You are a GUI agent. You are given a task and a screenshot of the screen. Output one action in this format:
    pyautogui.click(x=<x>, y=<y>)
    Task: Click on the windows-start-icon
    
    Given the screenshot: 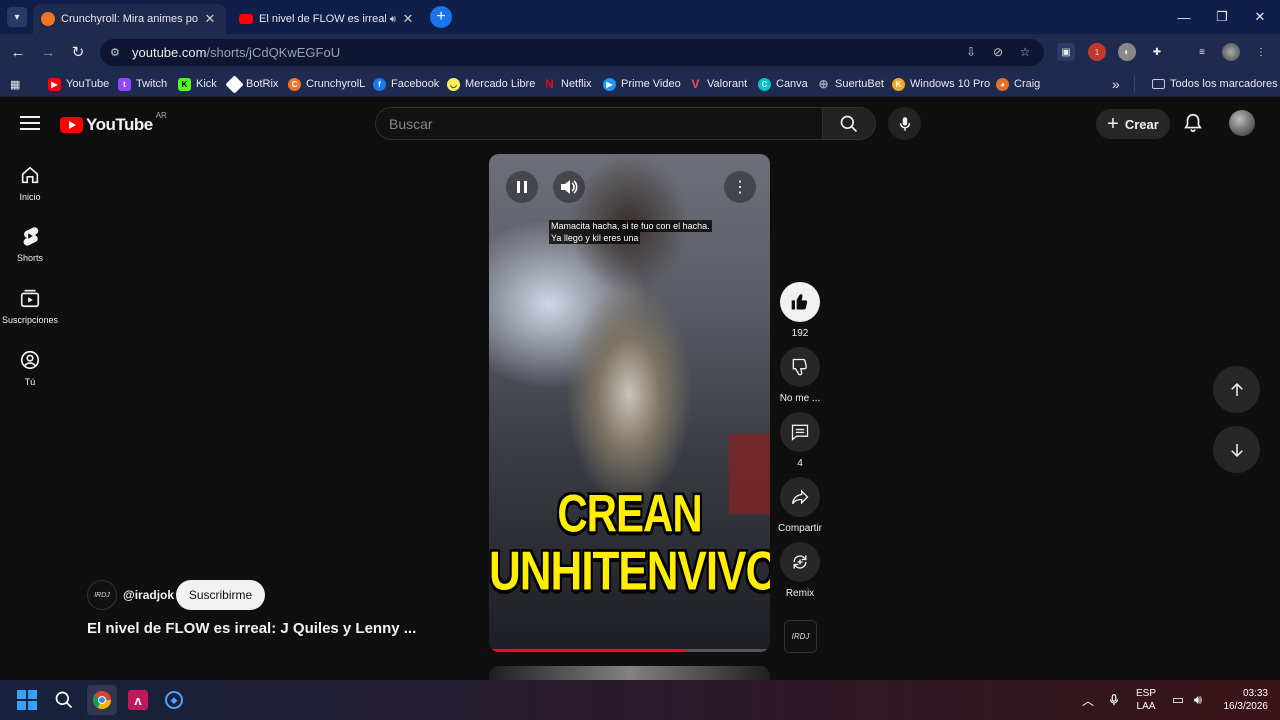 What is the action you would take?
    pyautogui.click(x=27, y=700)
    